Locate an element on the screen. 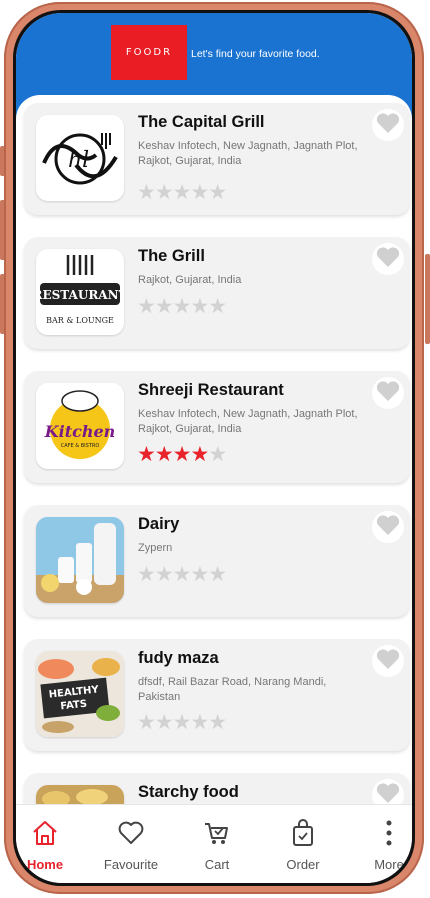 This screenshot has width=430, height=898. nav-more: More is located at coordinates (379, 844).